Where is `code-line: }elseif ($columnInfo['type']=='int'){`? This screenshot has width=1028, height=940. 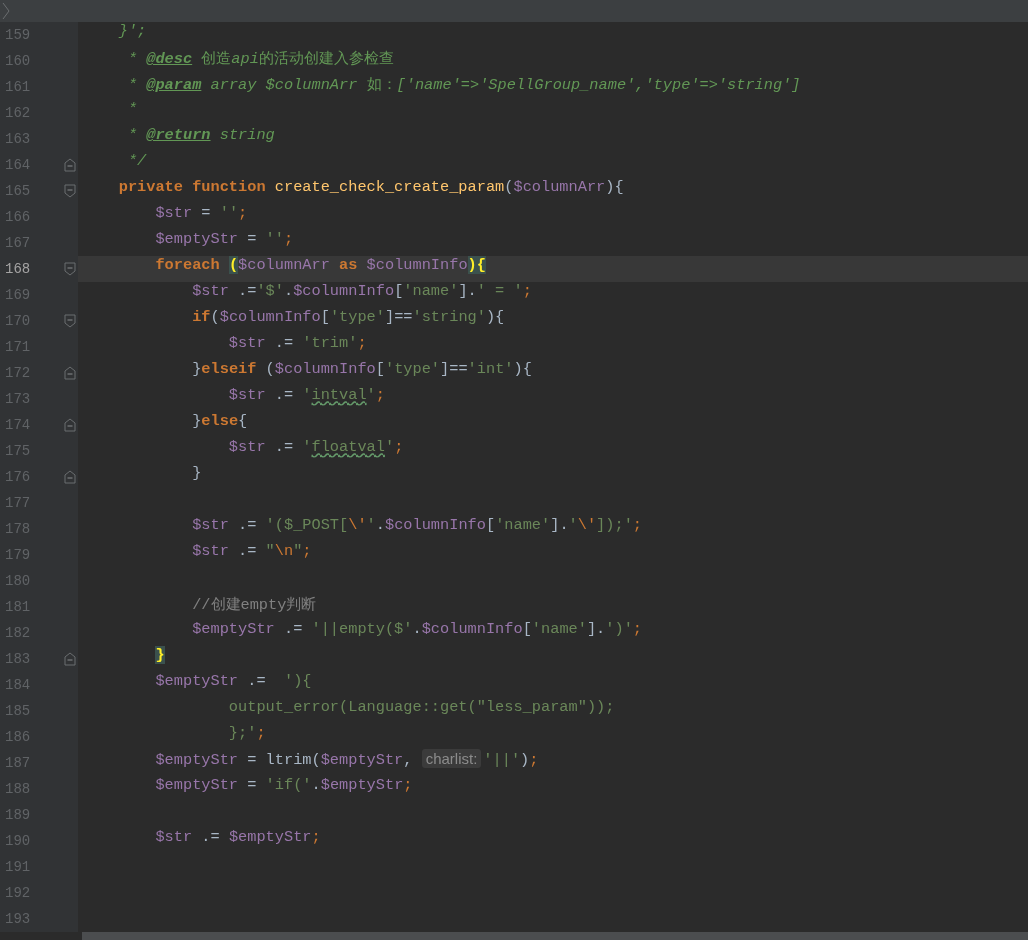 code-line: }elseif ($columnInfo['type']=='int'){ is located at coordinates (362, 370).